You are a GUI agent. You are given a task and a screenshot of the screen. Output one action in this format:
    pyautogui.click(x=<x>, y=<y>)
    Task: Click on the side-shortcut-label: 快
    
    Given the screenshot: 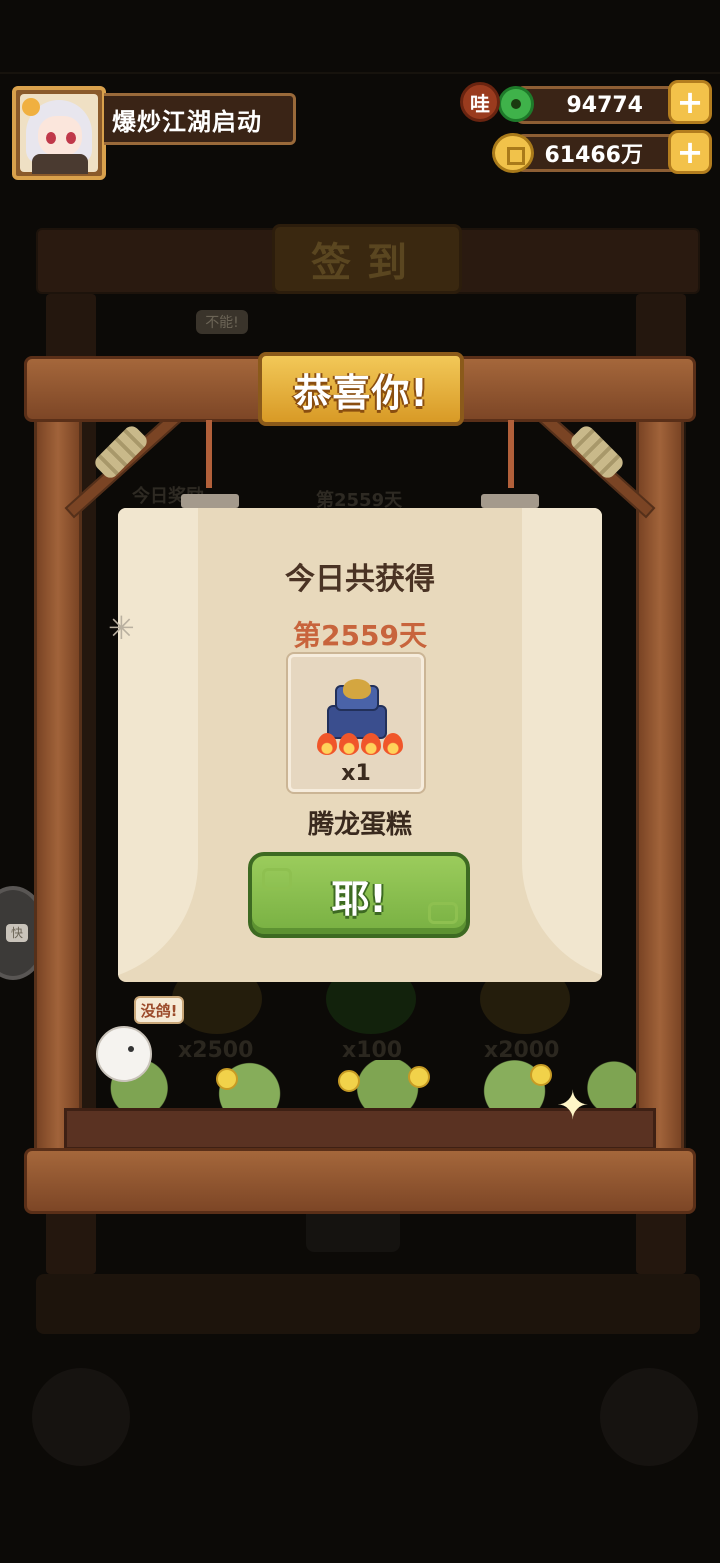 What is the action you would take?
    pyautogui.click(x=17, y=933)
    